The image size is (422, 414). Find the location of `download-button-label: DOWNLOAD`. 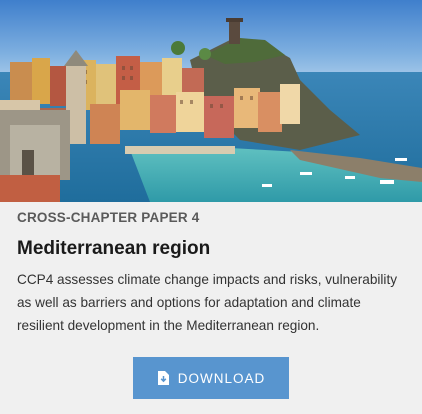

download-button-label: DOWNLOAD is located at coordinates (221, 378).